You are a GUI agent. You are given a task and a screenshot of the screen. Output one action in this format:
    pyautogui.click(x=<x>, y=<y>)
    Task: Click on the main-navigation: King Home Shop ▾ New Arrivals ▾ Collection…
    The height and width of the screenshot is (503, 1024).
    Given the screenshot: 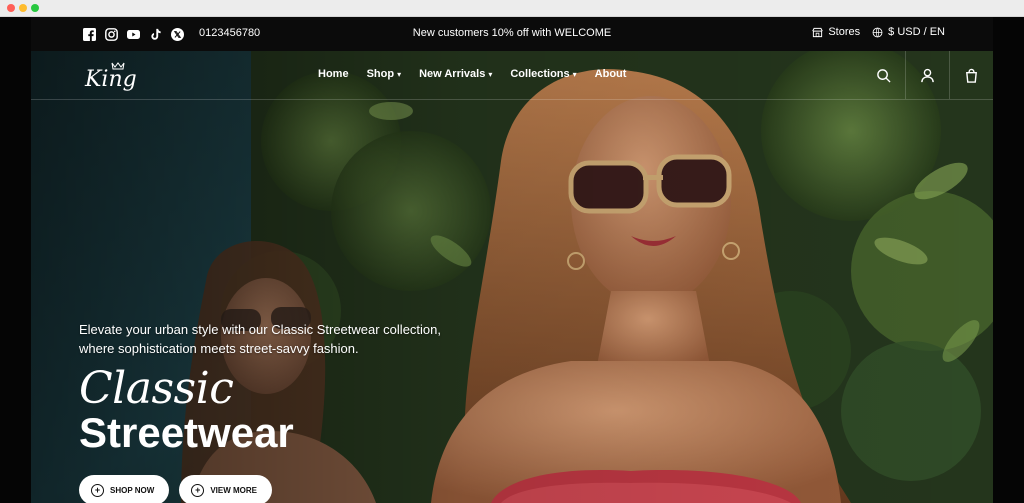 What is the action you would take?
    pyautogui.click(x=512, y=75)
    